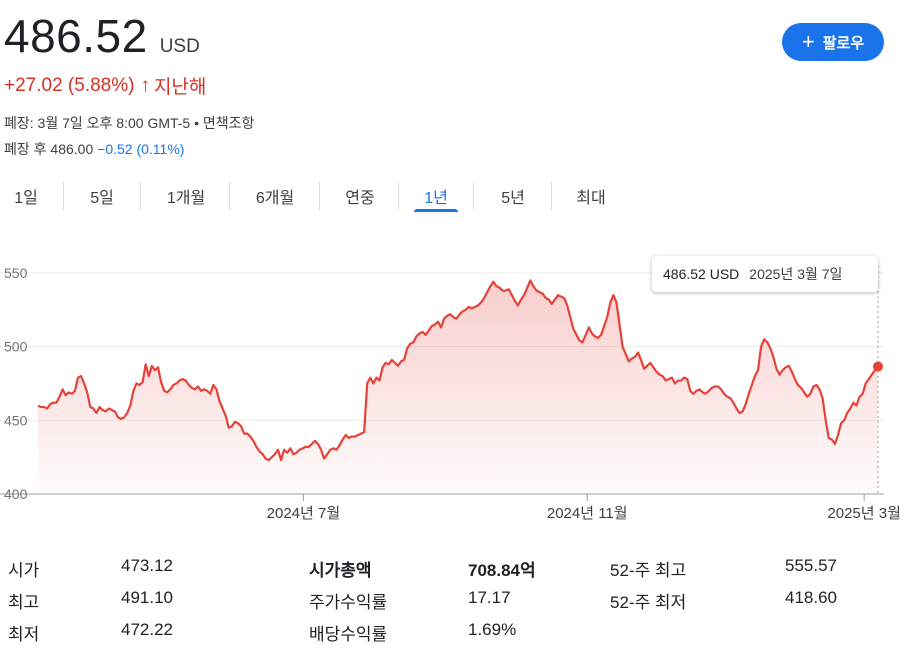 This screenshot has height=649, width=912. I want to click on tab-6m: 6개월, so click(275, 196).